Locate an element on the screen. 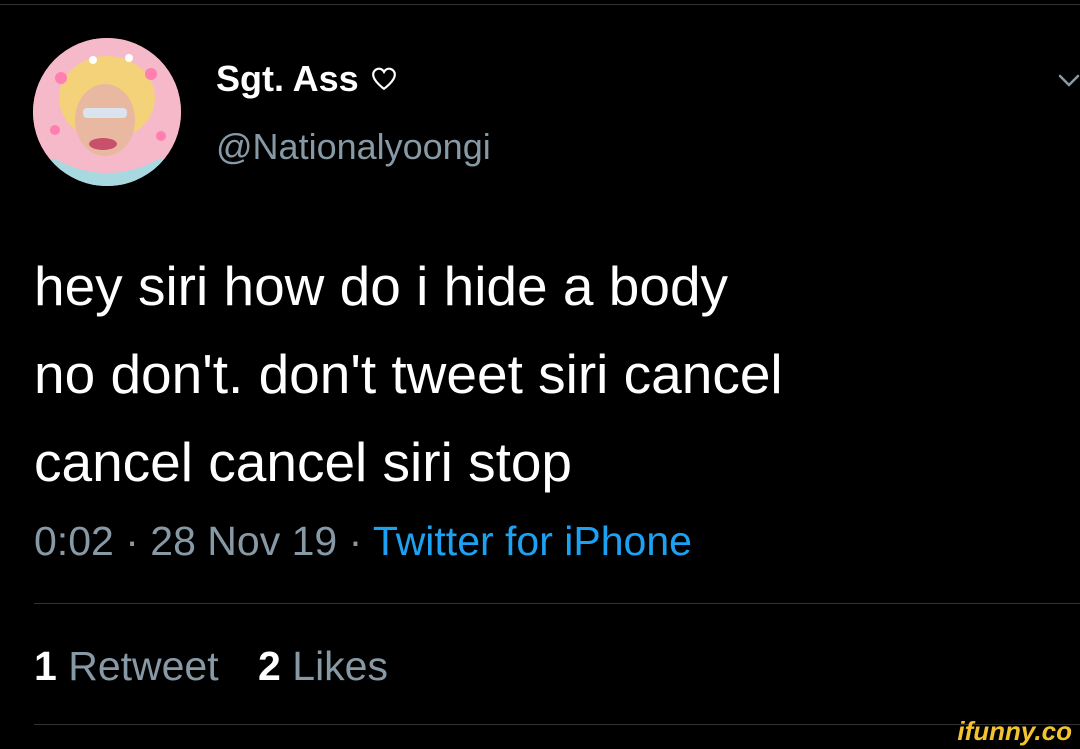  likes-count-link: 2 Likes is located at coordinates (323, 666).